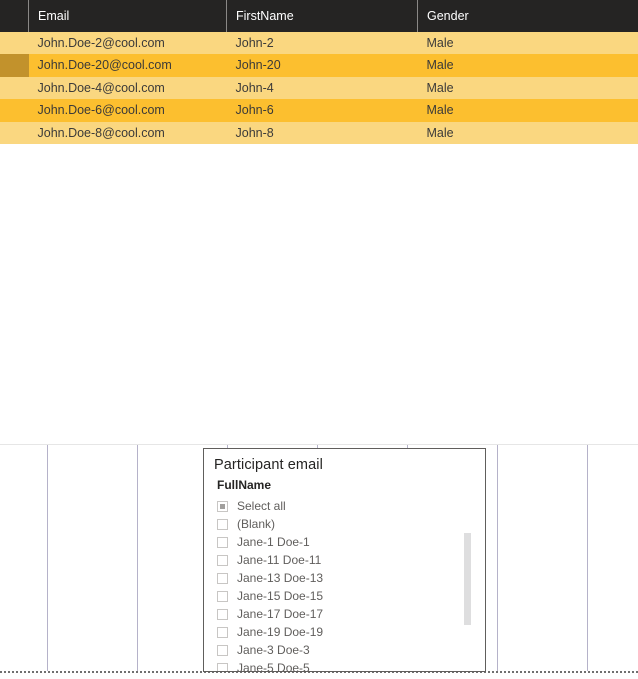  I want to click on slicer-item-label: Jane-17 Doe-17, so click(280, 614).